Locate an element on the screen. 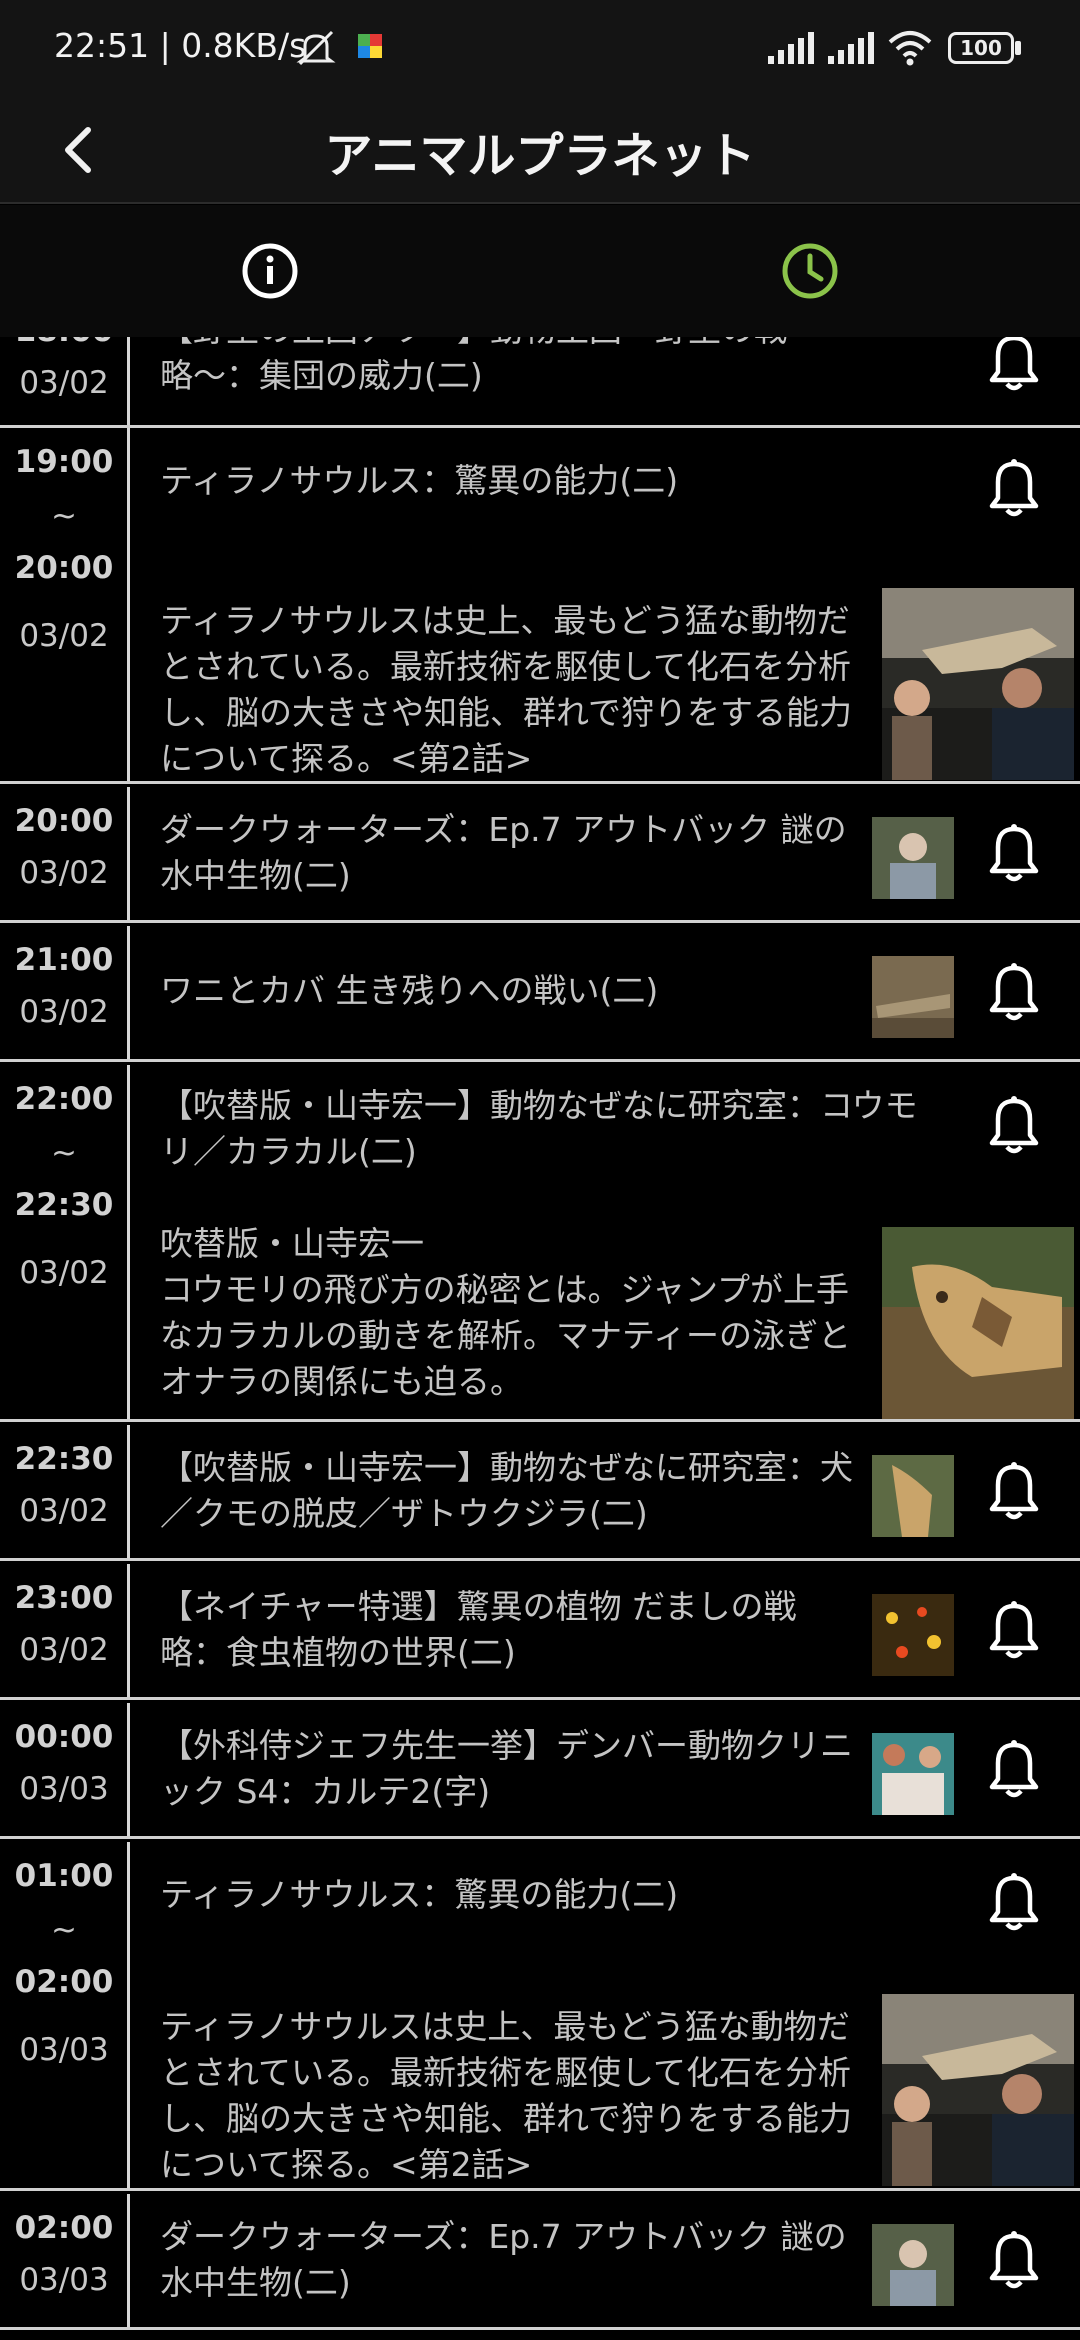 Image resolution: width=1080 pixels, height=2340 pixels. program-title: ワニとカバ 生き残りへの戦い(二) is located at coordinates (409, 990).